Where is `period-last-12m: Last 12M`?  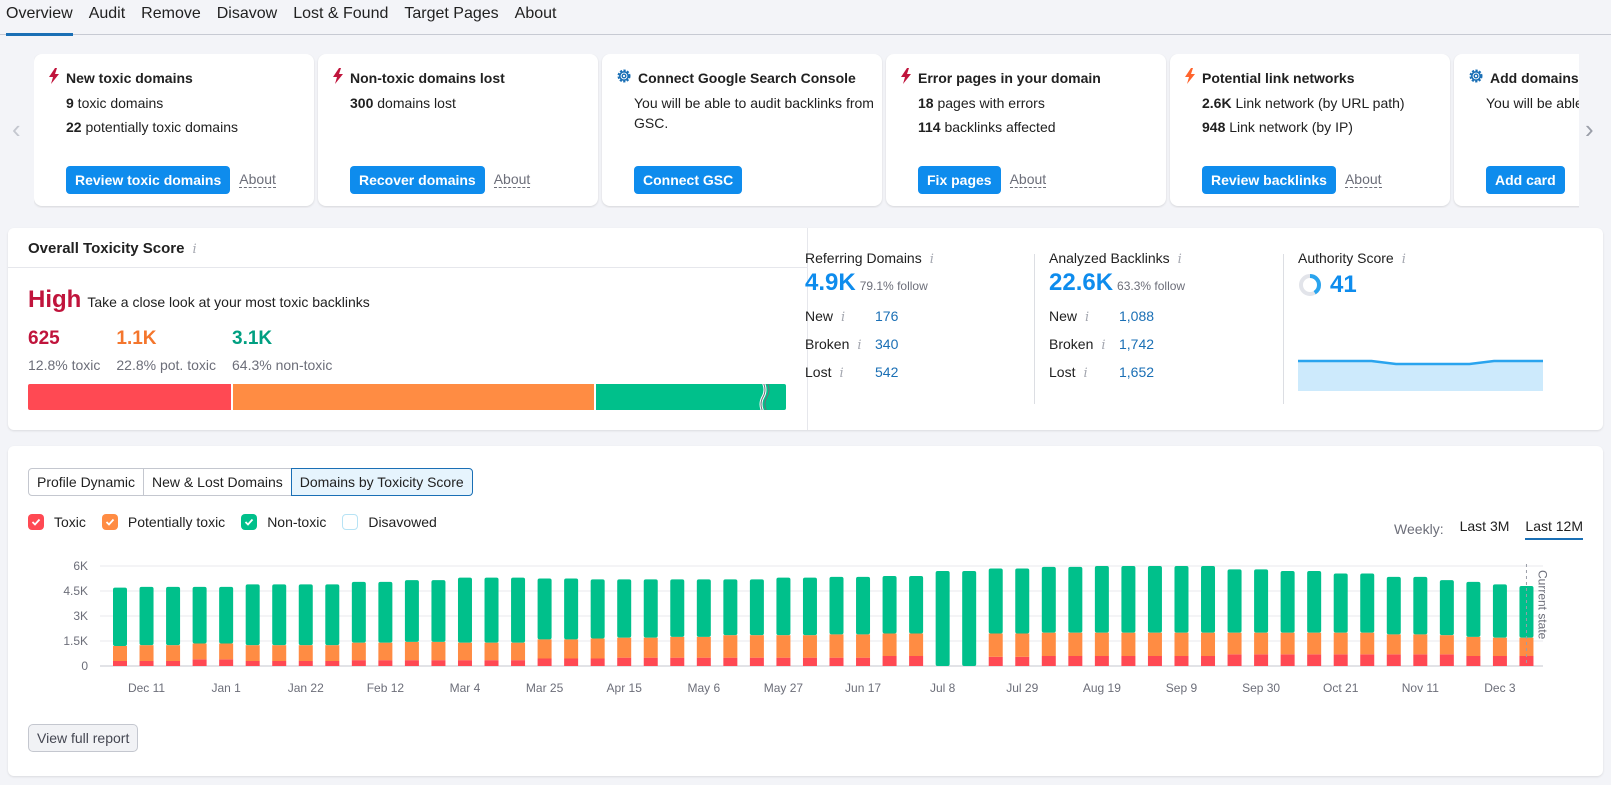
period-last-12m: Last 12M is located at coordinates (1554, 529).